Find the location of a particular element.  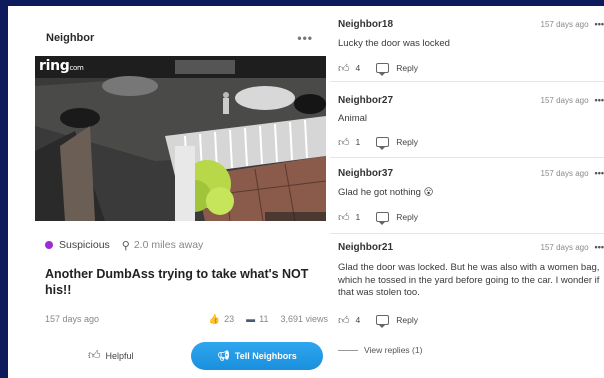

post-meta: Suspicious ⚲ 2.0 miles away is located at coordinates (185, 245).